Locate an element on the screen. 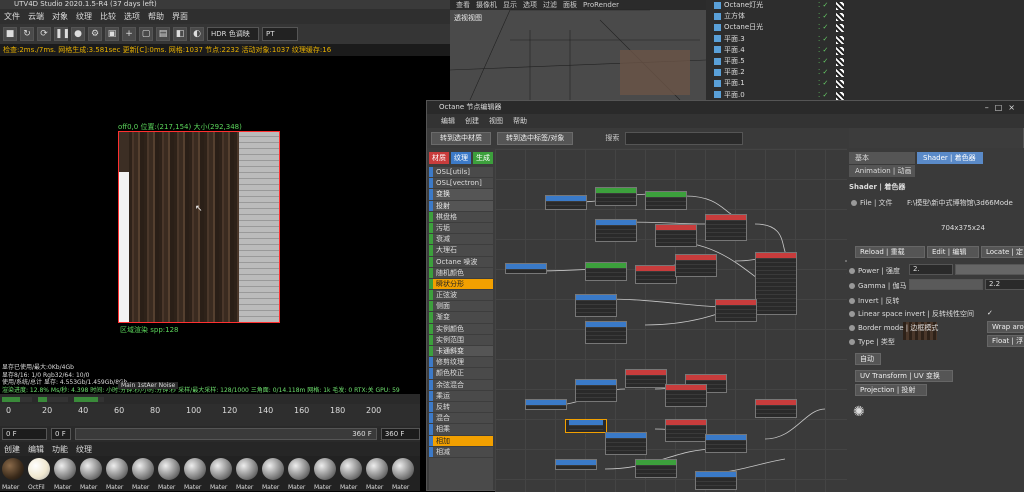  node-list-item: 实例颜色 is located at coordinates (461, 329).